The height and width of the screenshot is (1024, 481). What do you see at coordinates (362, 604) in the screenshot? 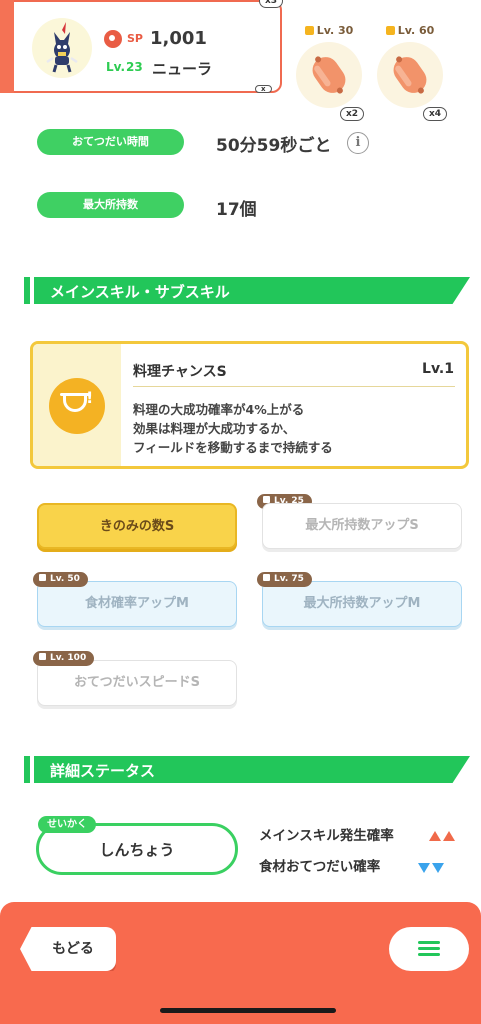
I see `sub-skill-4: 最大所持数アップM` at bounding box center [362, 604].